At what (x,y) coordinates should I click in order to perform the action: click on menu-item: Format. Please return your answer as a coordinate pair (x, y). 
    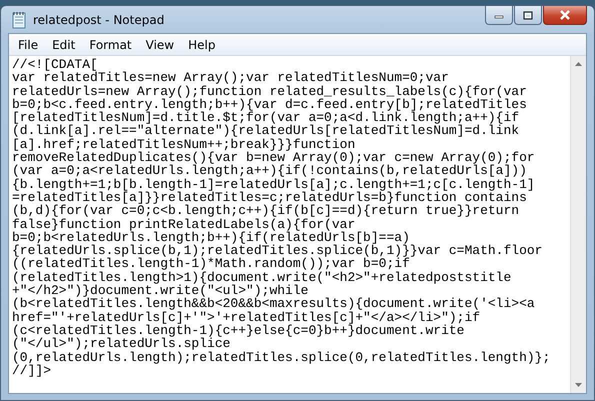
    Looking at the image, I should click on (110, 45).